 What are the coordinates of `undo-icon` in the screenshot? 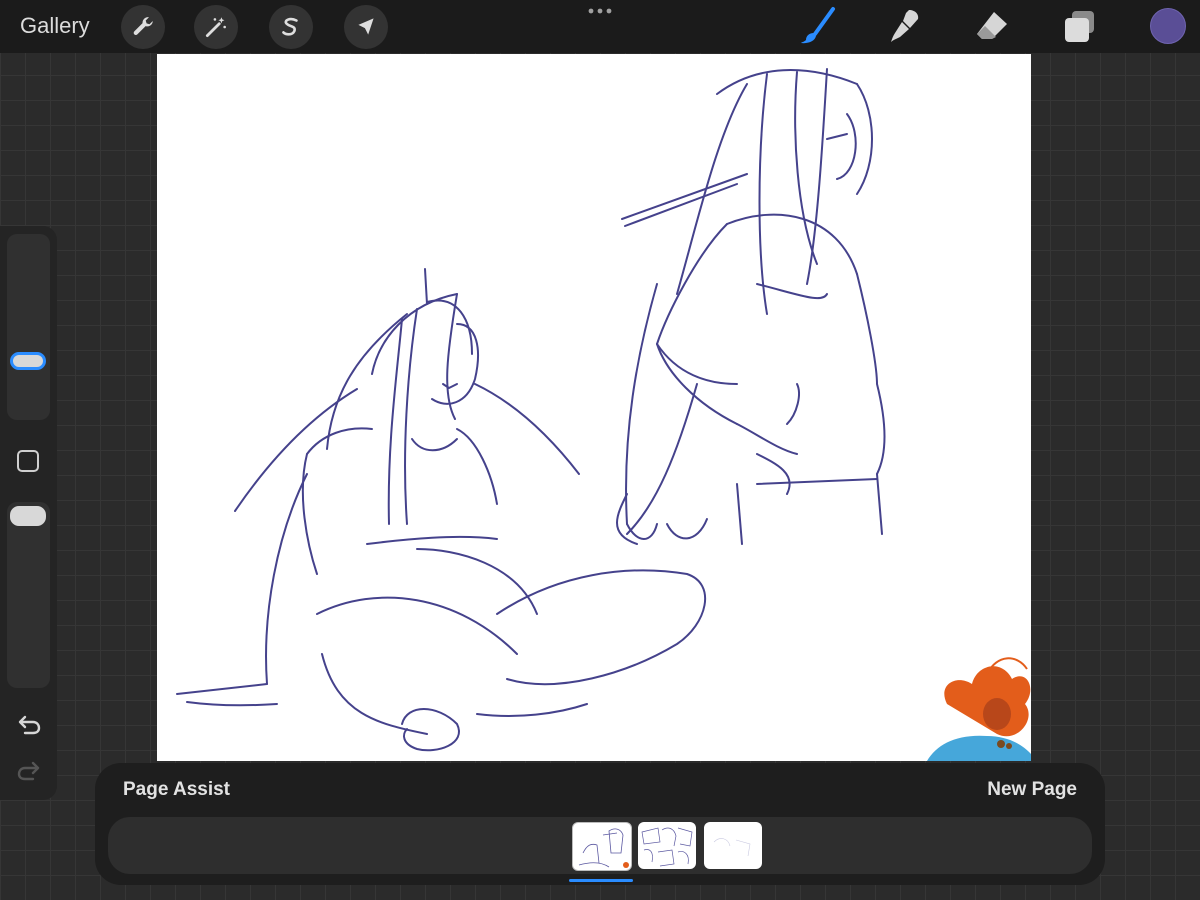 It's located at (29, 725).